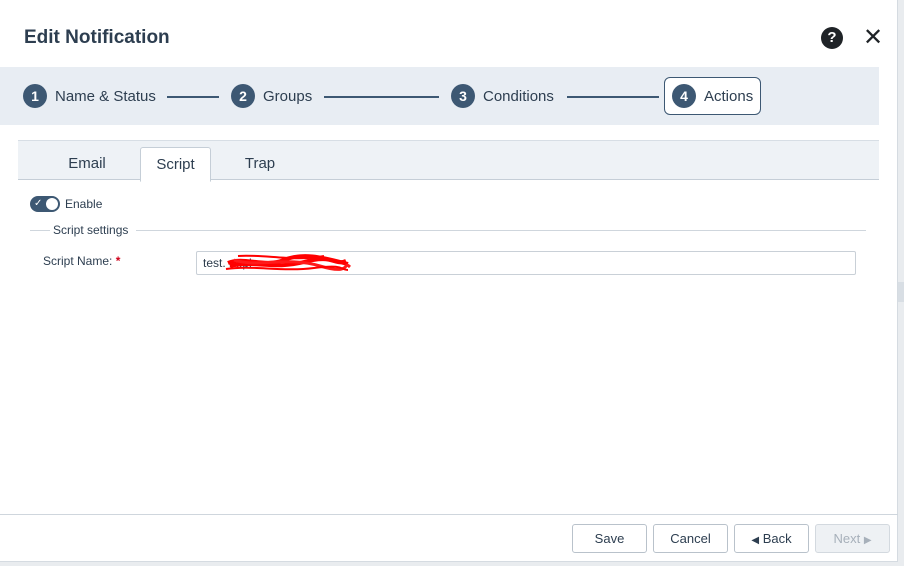 The width and height of the screenshot is (904, 566). Describe the element at coordinates (97, 37) in the screenshot. I see `dialog-title: Edit Notification` at that location.